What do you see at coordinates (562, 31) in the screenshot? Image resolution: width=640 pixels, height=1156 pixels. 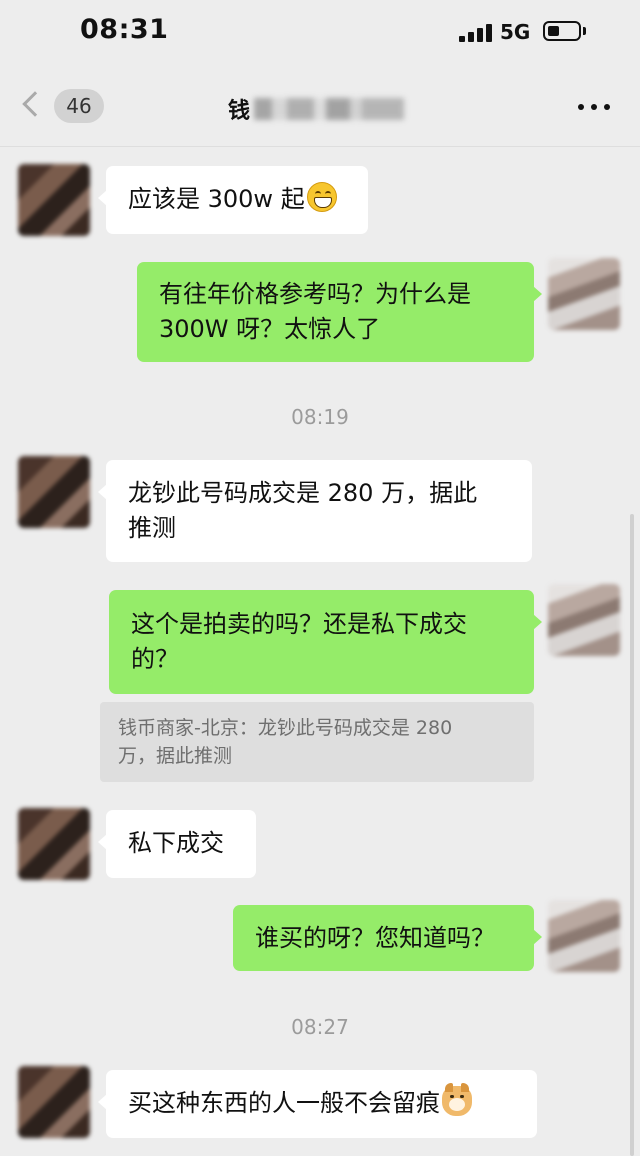 I see `battery-icon` at bounding box center [562, 31].